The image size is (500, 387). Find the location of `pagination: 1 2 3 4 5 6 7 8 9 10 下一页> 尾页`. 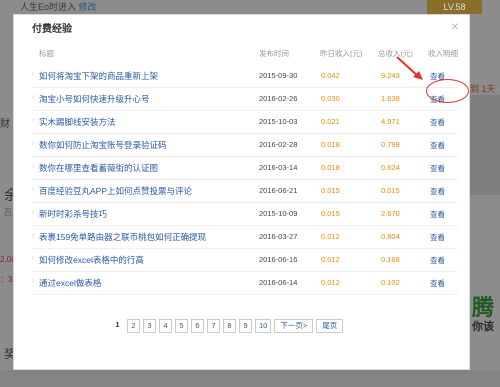

pagination: 1 2 3 4 5 6 7 8 9 10 下一页> 尾页 is located at coordinates (227, 326).